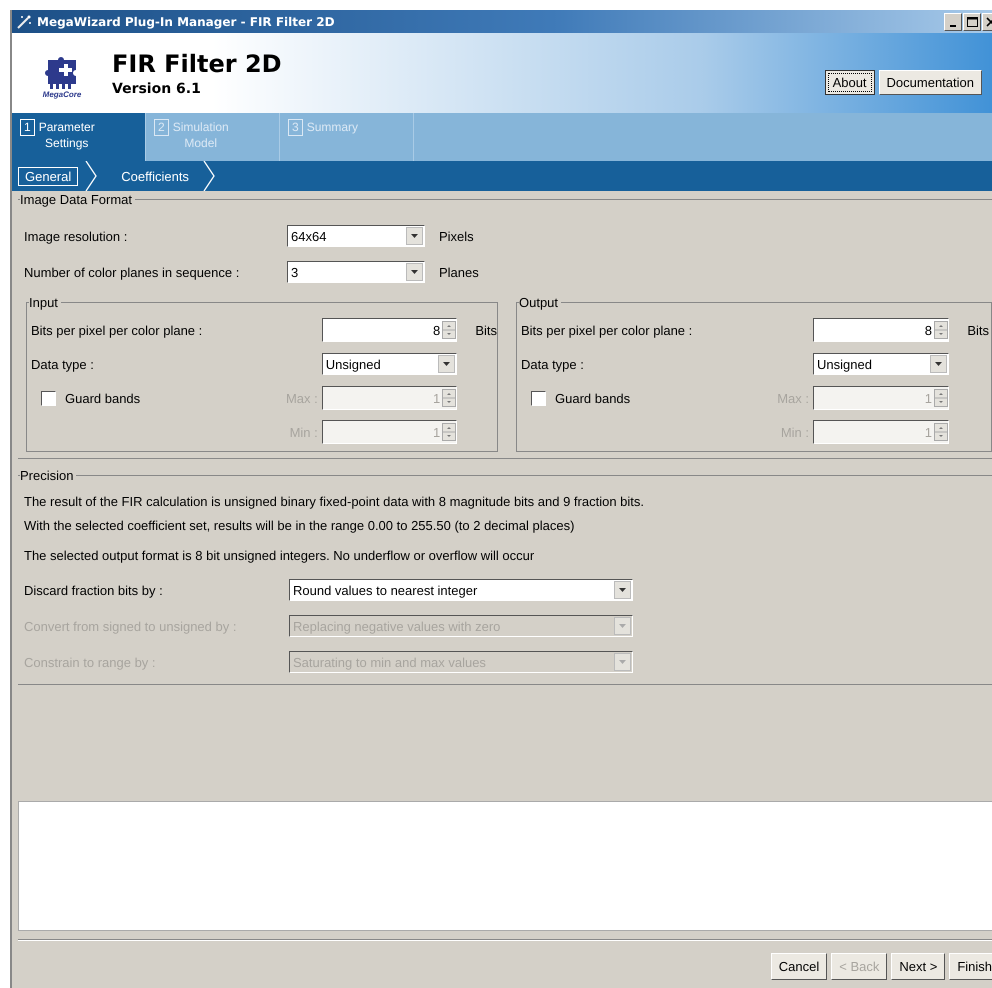 This screenshot has height=988, width=992. Describe the element at coordinates (356, 272) in the screenshot. I see `dropdown: 3` at that location.